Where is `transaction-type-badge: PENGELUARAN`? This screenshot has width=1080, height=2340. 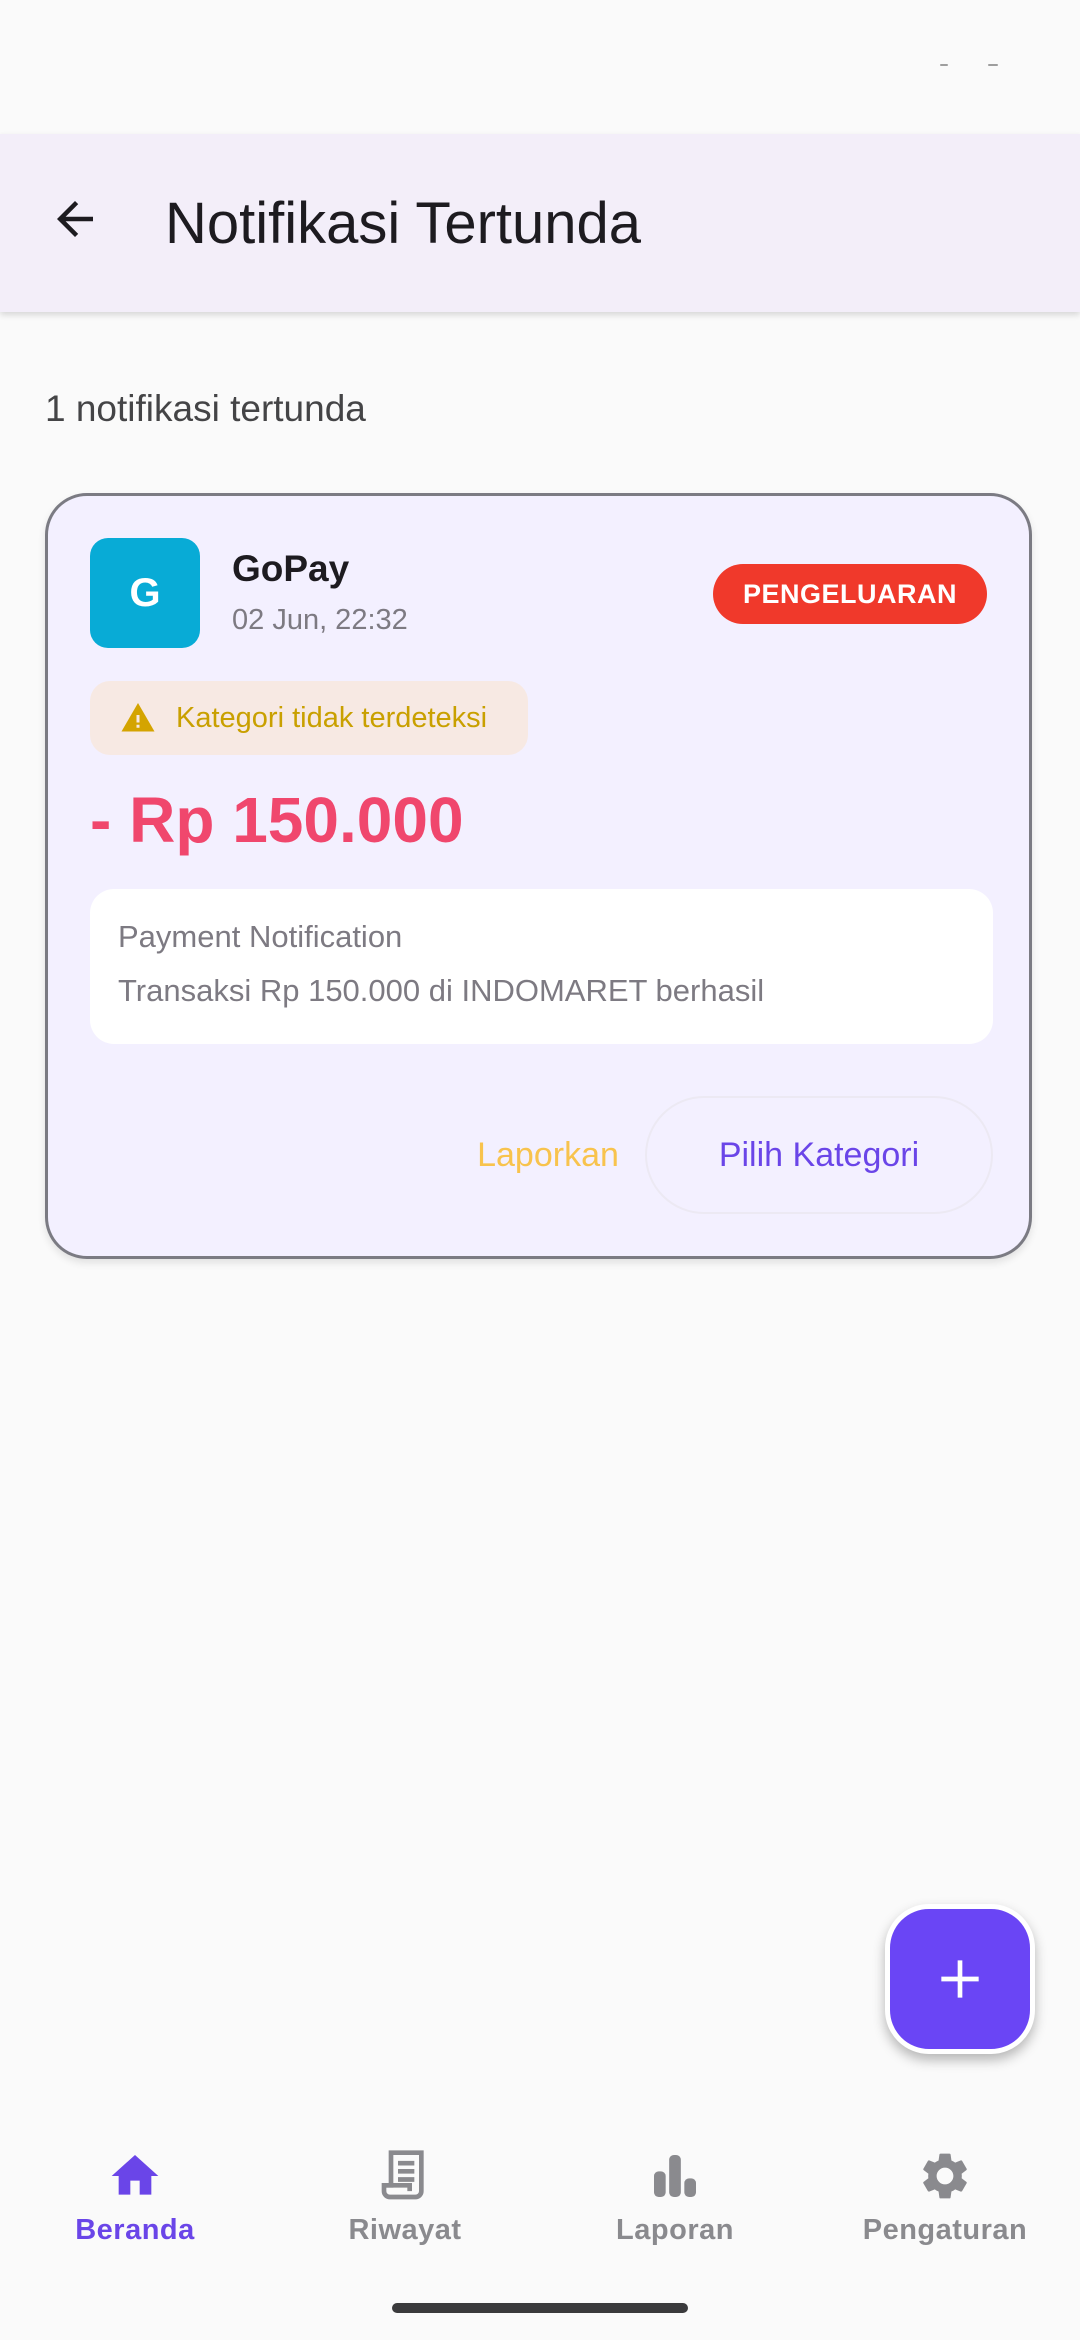
transaction-type-badge: PENGELUARAN is located at coordinates (849, 594).